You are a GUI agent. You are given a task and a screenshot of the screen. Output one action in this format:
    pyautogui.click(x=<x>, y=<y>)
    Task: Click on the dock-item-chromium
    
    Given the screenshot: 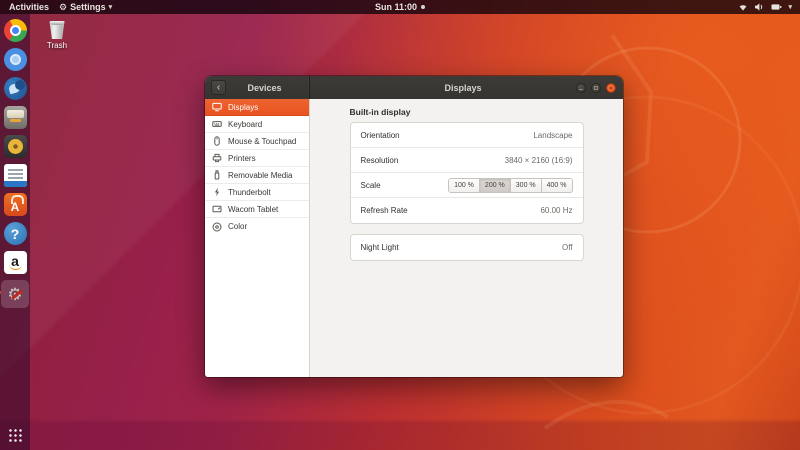 What is the action you would take?
    pyautogui.click(x=15, y=59)
    